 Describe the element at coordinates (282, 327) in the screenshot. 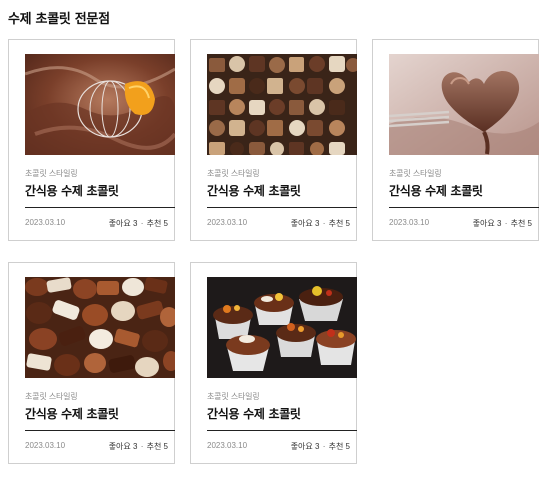

I see `chocolate-cupcakes-photo` at that location.